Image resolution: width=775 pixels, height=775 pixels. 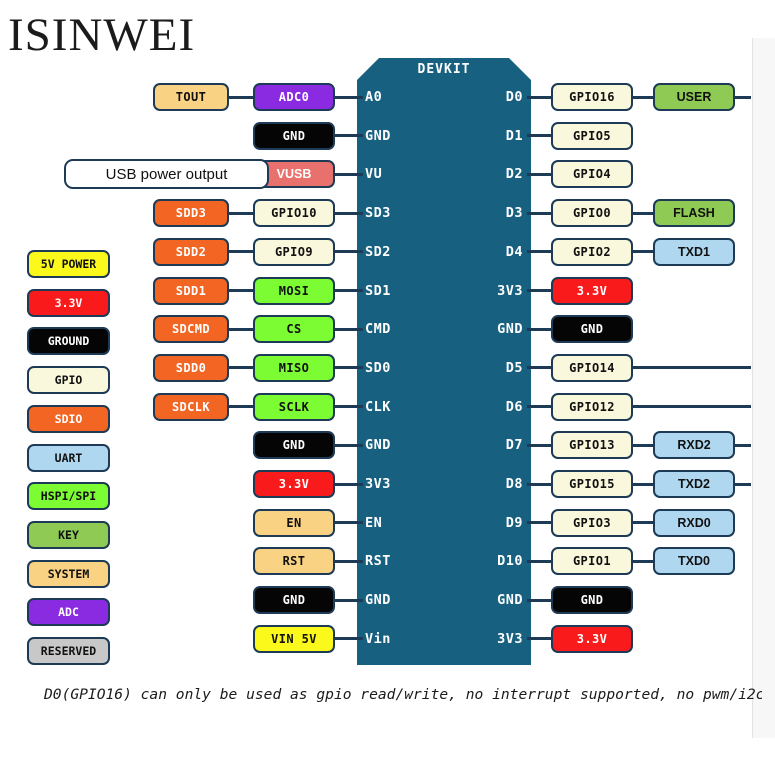 I want to click on chip-left-outer-sdcmd: SDCMD, so click(x=191, y=329).